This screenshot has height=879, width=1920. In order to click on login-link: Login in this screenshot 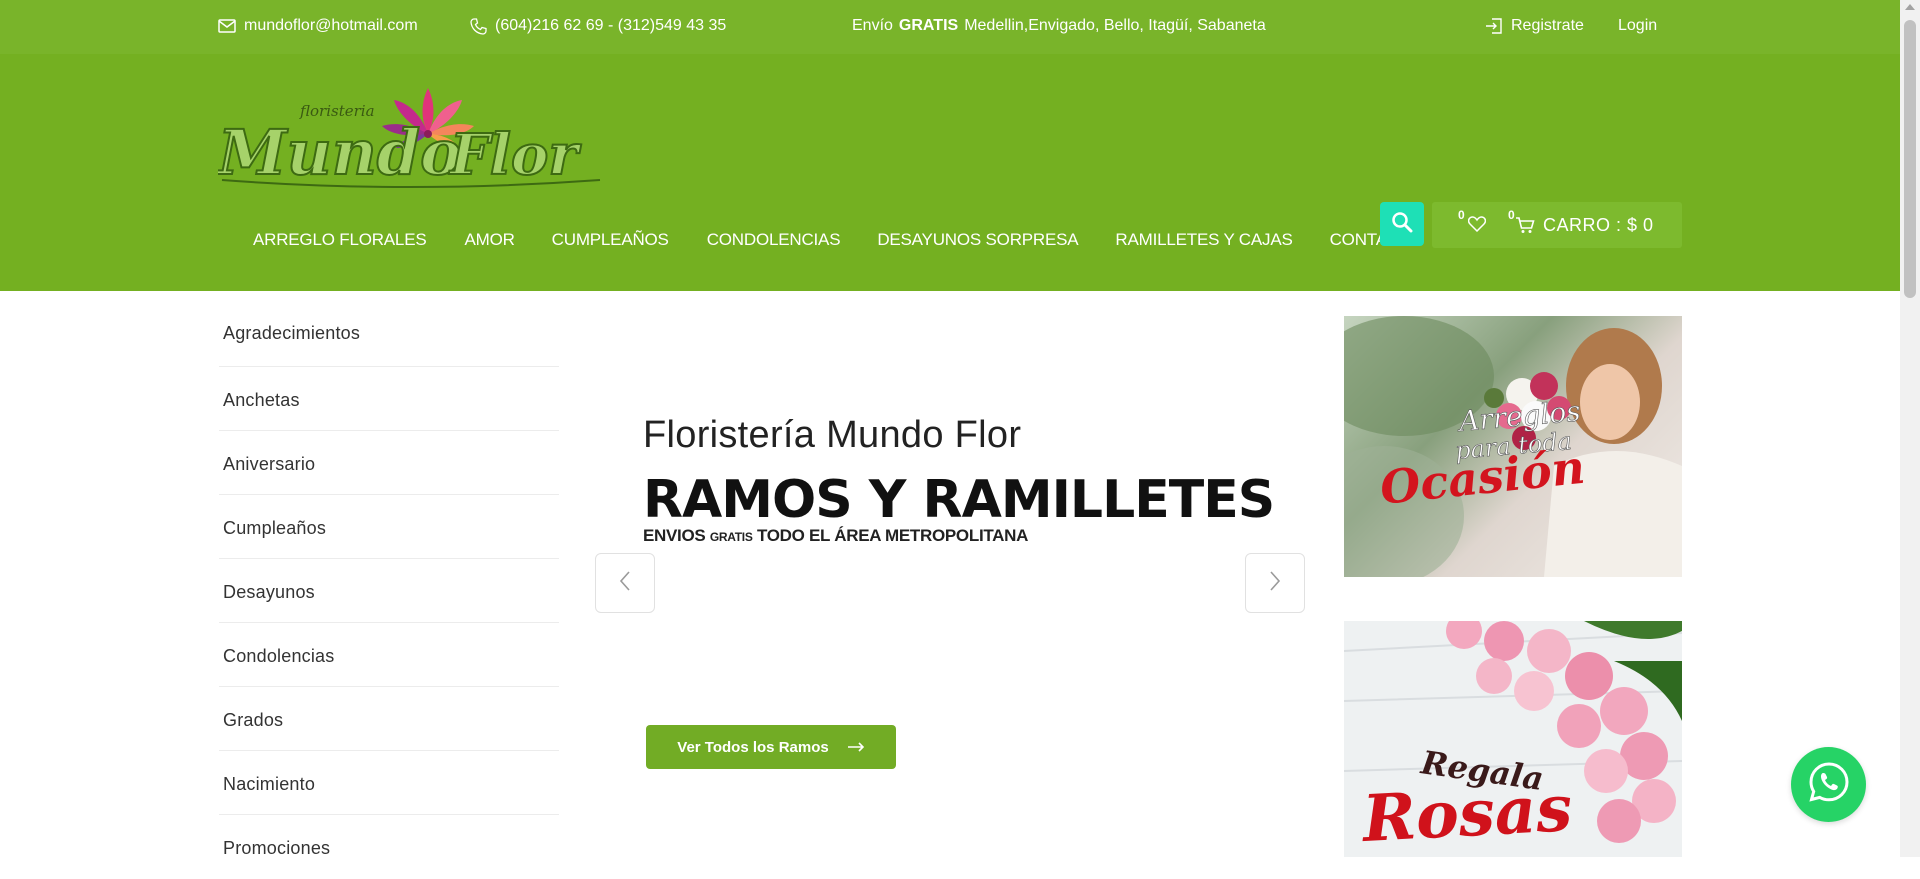, I will do `click(1637, 26)`.